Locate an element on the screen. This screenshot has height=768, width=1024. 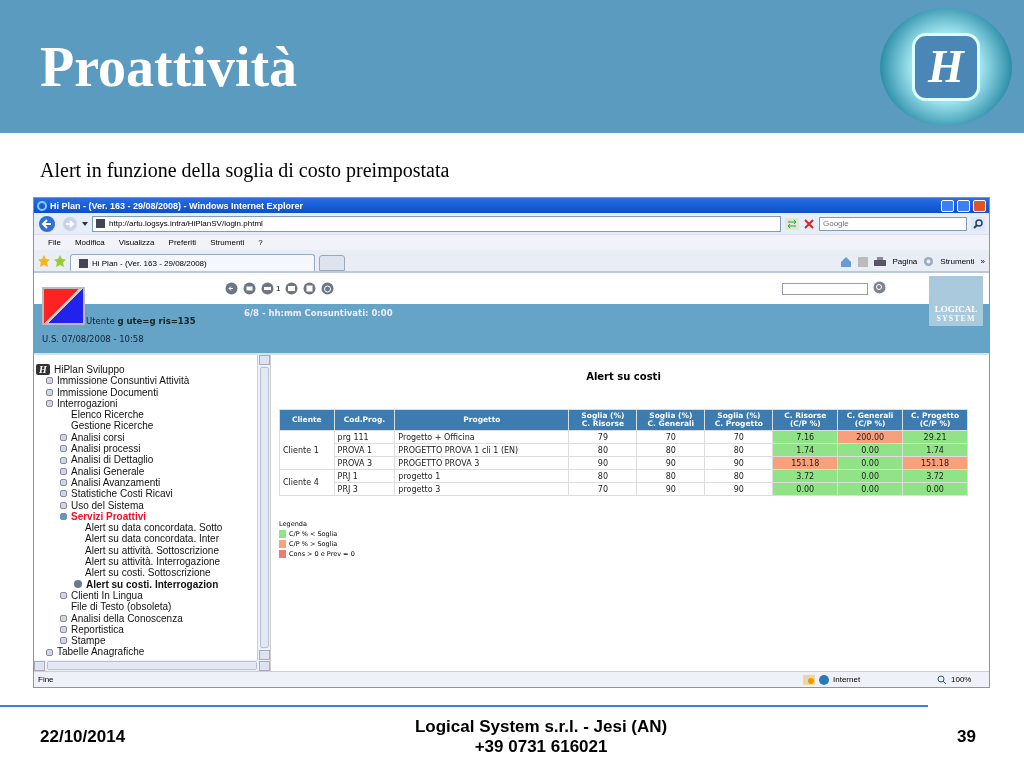
table-cell: 200.00 is located at coordinates (870, 437).